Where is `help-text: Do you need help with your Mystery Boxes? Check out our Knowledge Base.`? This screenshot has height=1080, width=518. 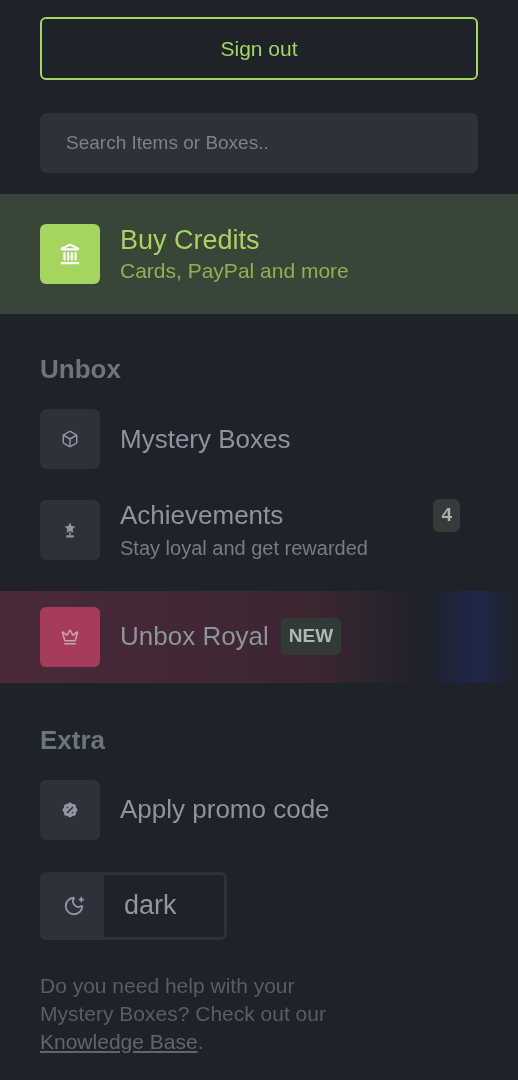 help-text: Do you need help with your Mystery Boxes? Check out our Knowledge Base. is located at coordinates (183, 1013).